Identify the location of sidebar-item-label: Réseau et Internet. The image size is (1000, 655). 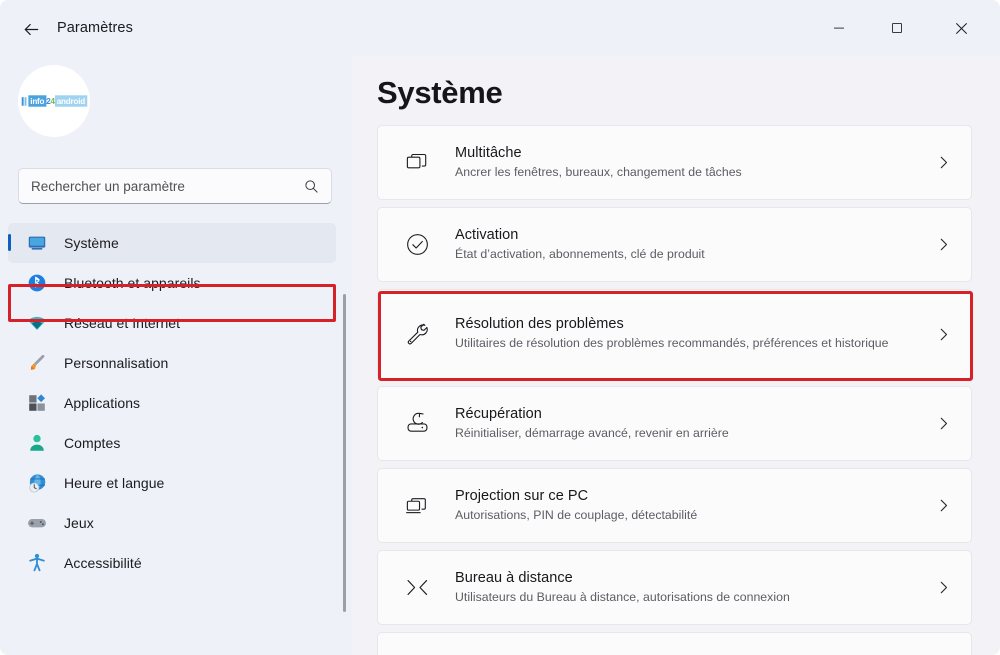
(122, 323).